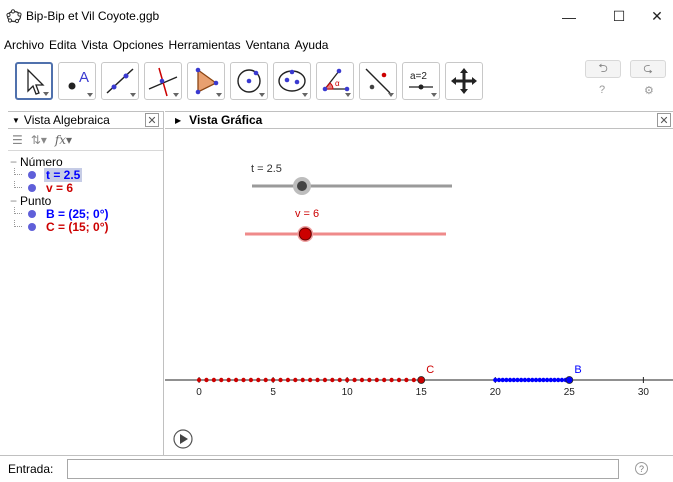 This screenshot has height=482, width=673. I want to click on list-item: v = 6, so click(85, 188).